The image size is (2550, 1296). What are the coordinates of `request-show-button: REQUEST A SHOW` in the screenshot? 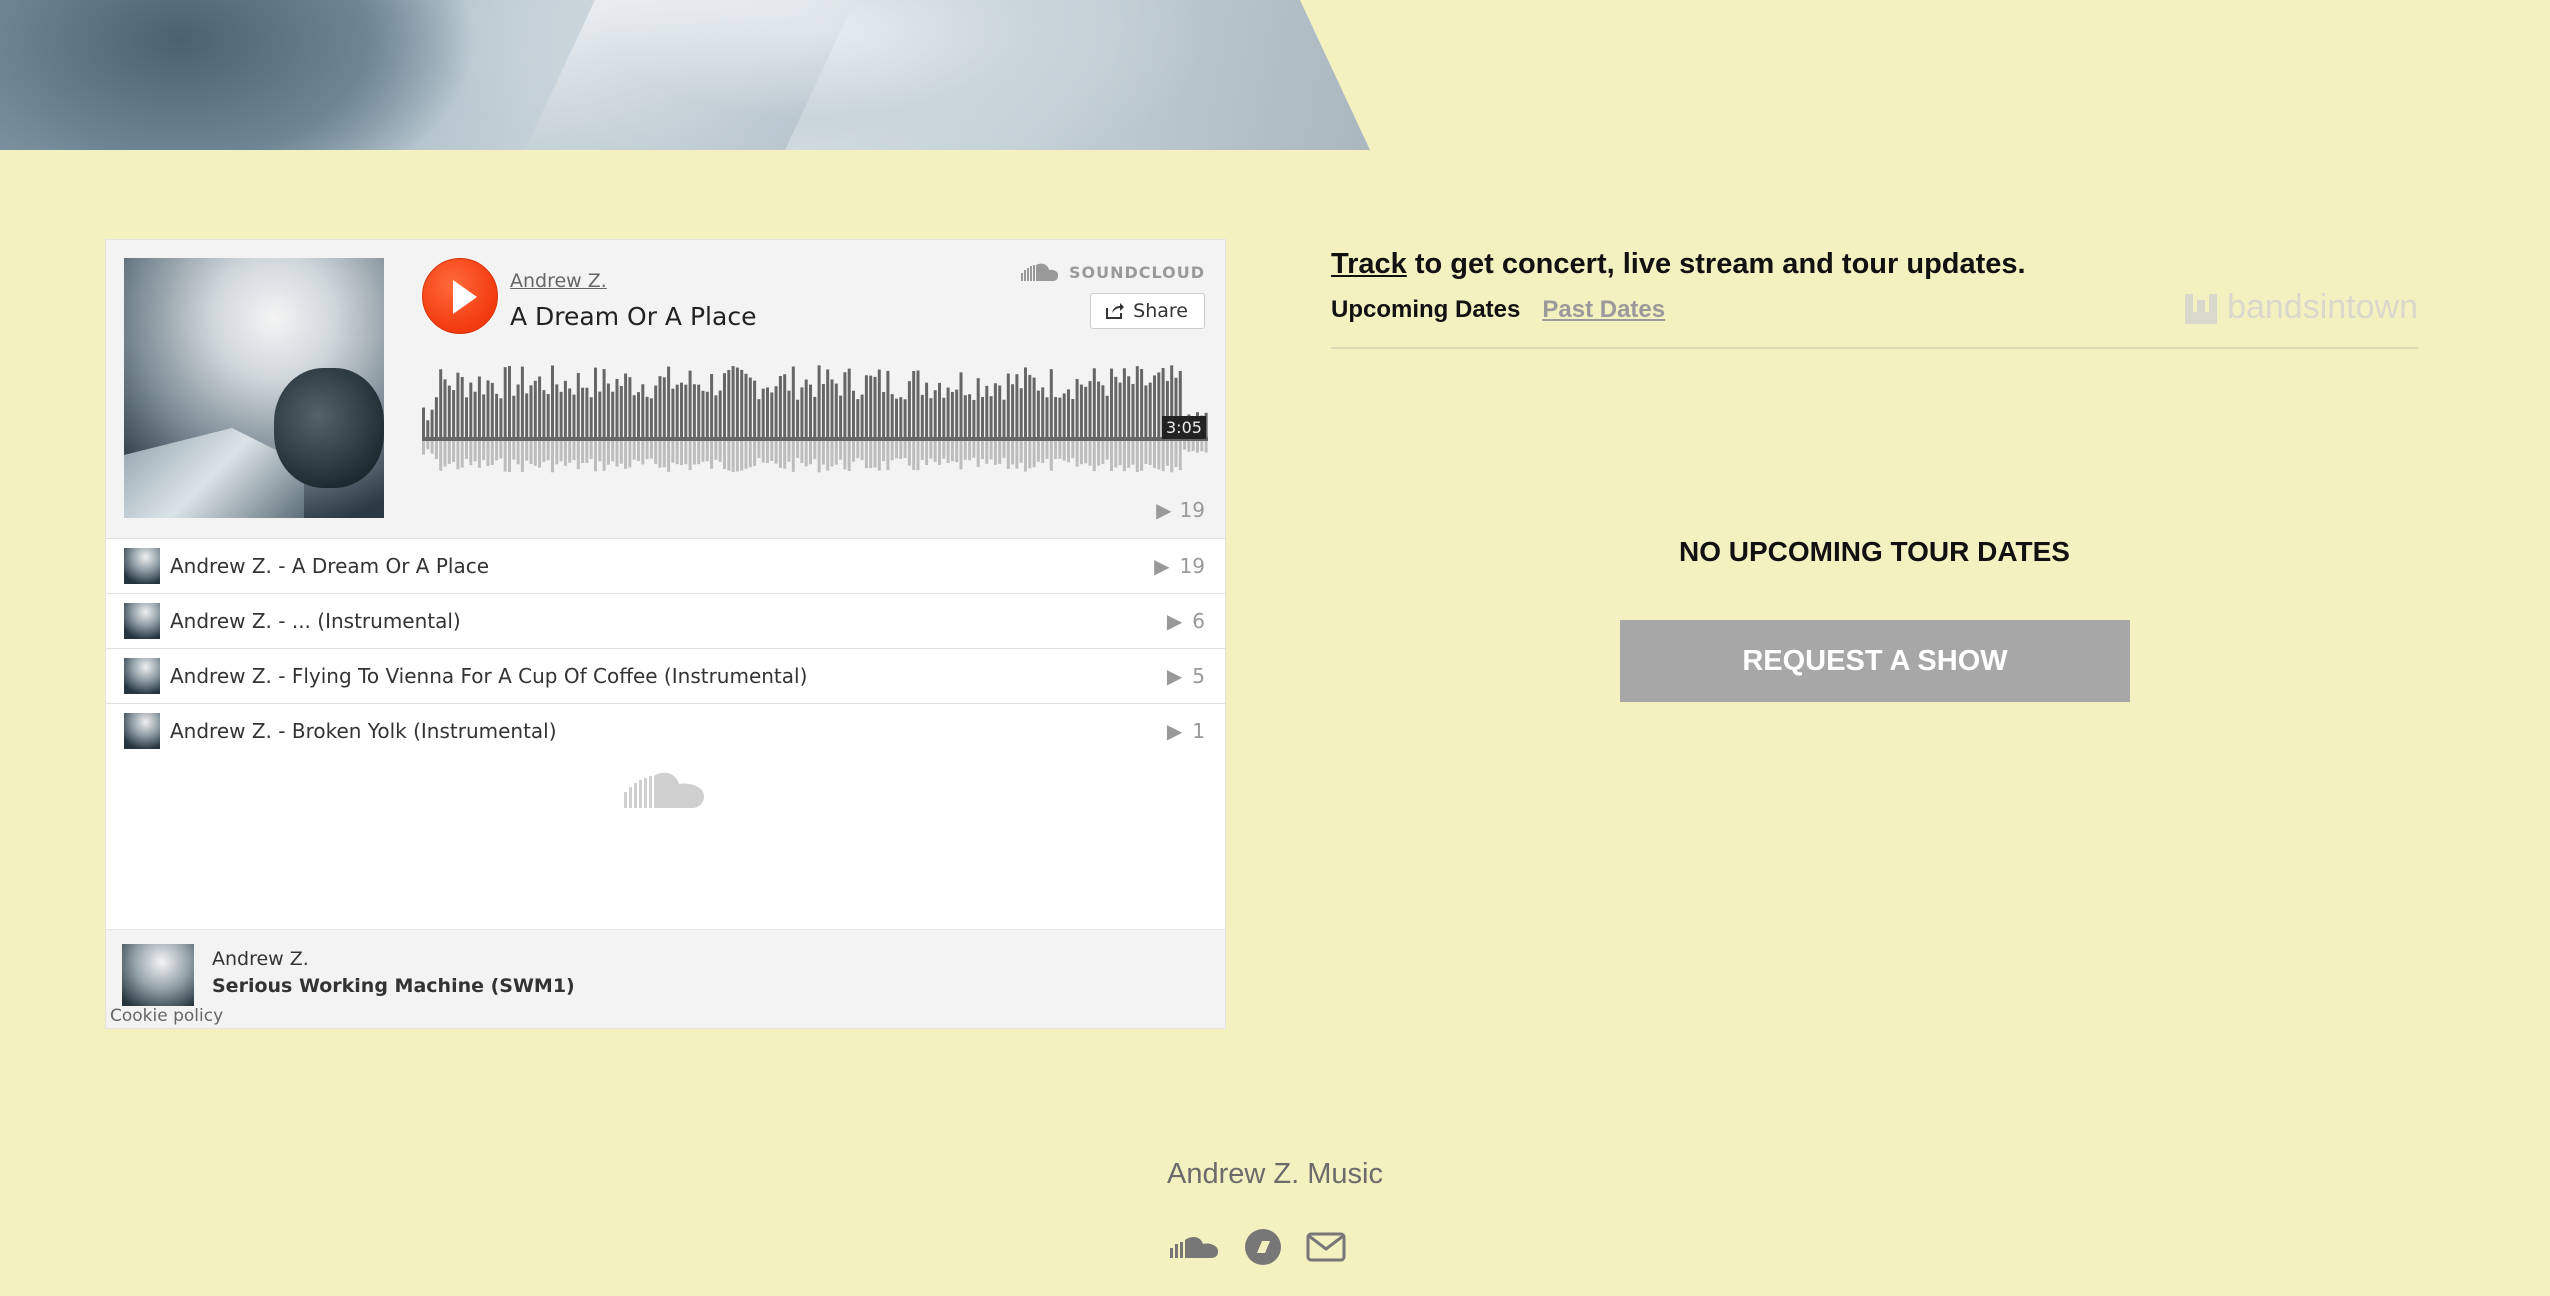 It's located at (1875, 661).